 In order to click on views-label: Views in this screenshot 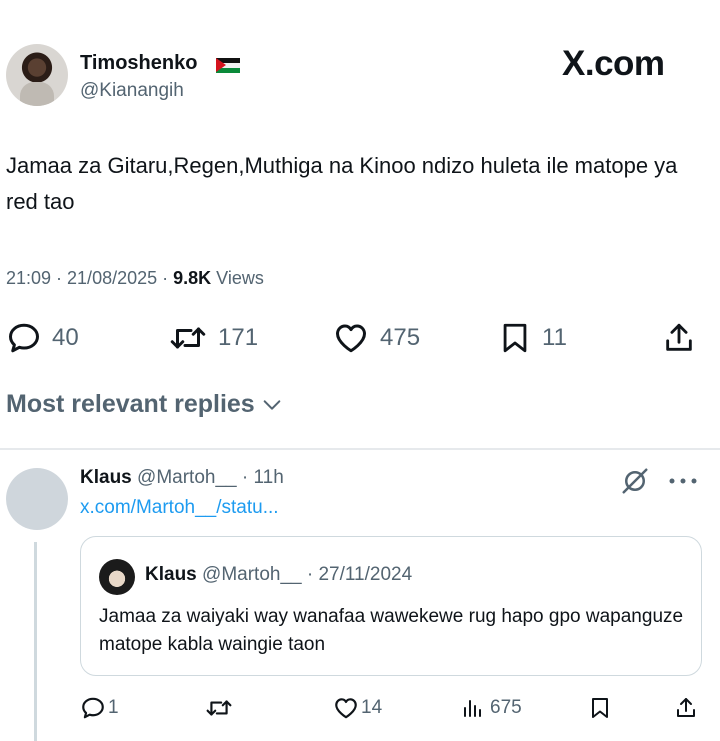, I will do `click(237, 278)`.